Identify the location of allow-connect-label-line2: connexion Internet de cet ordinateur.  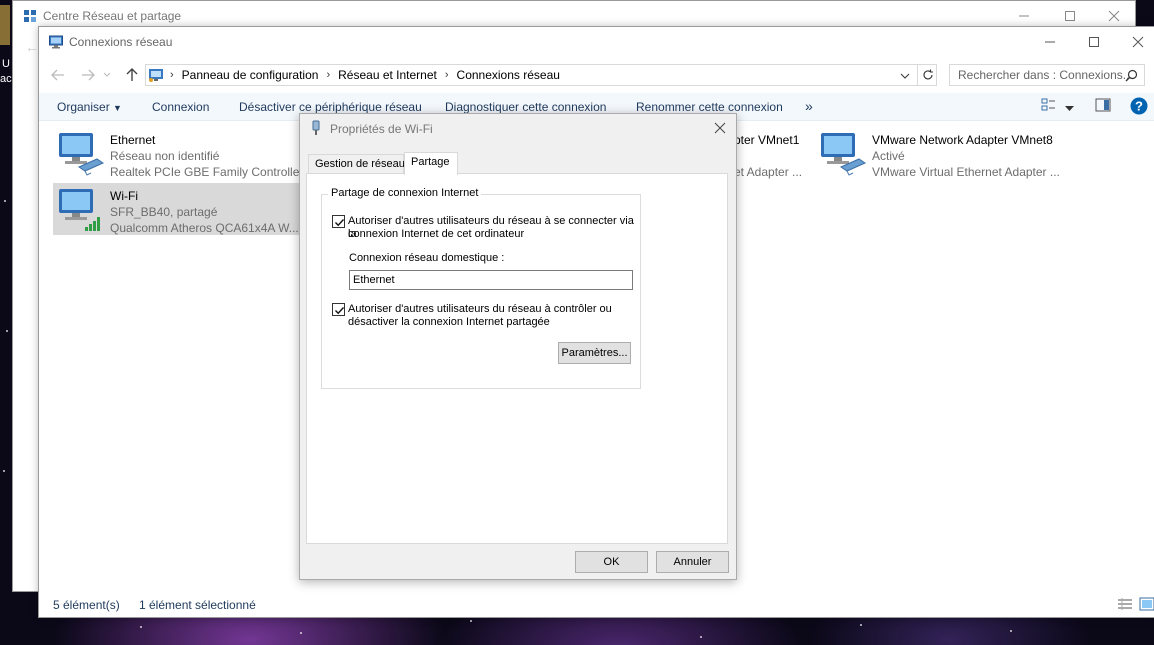
(436, 234).